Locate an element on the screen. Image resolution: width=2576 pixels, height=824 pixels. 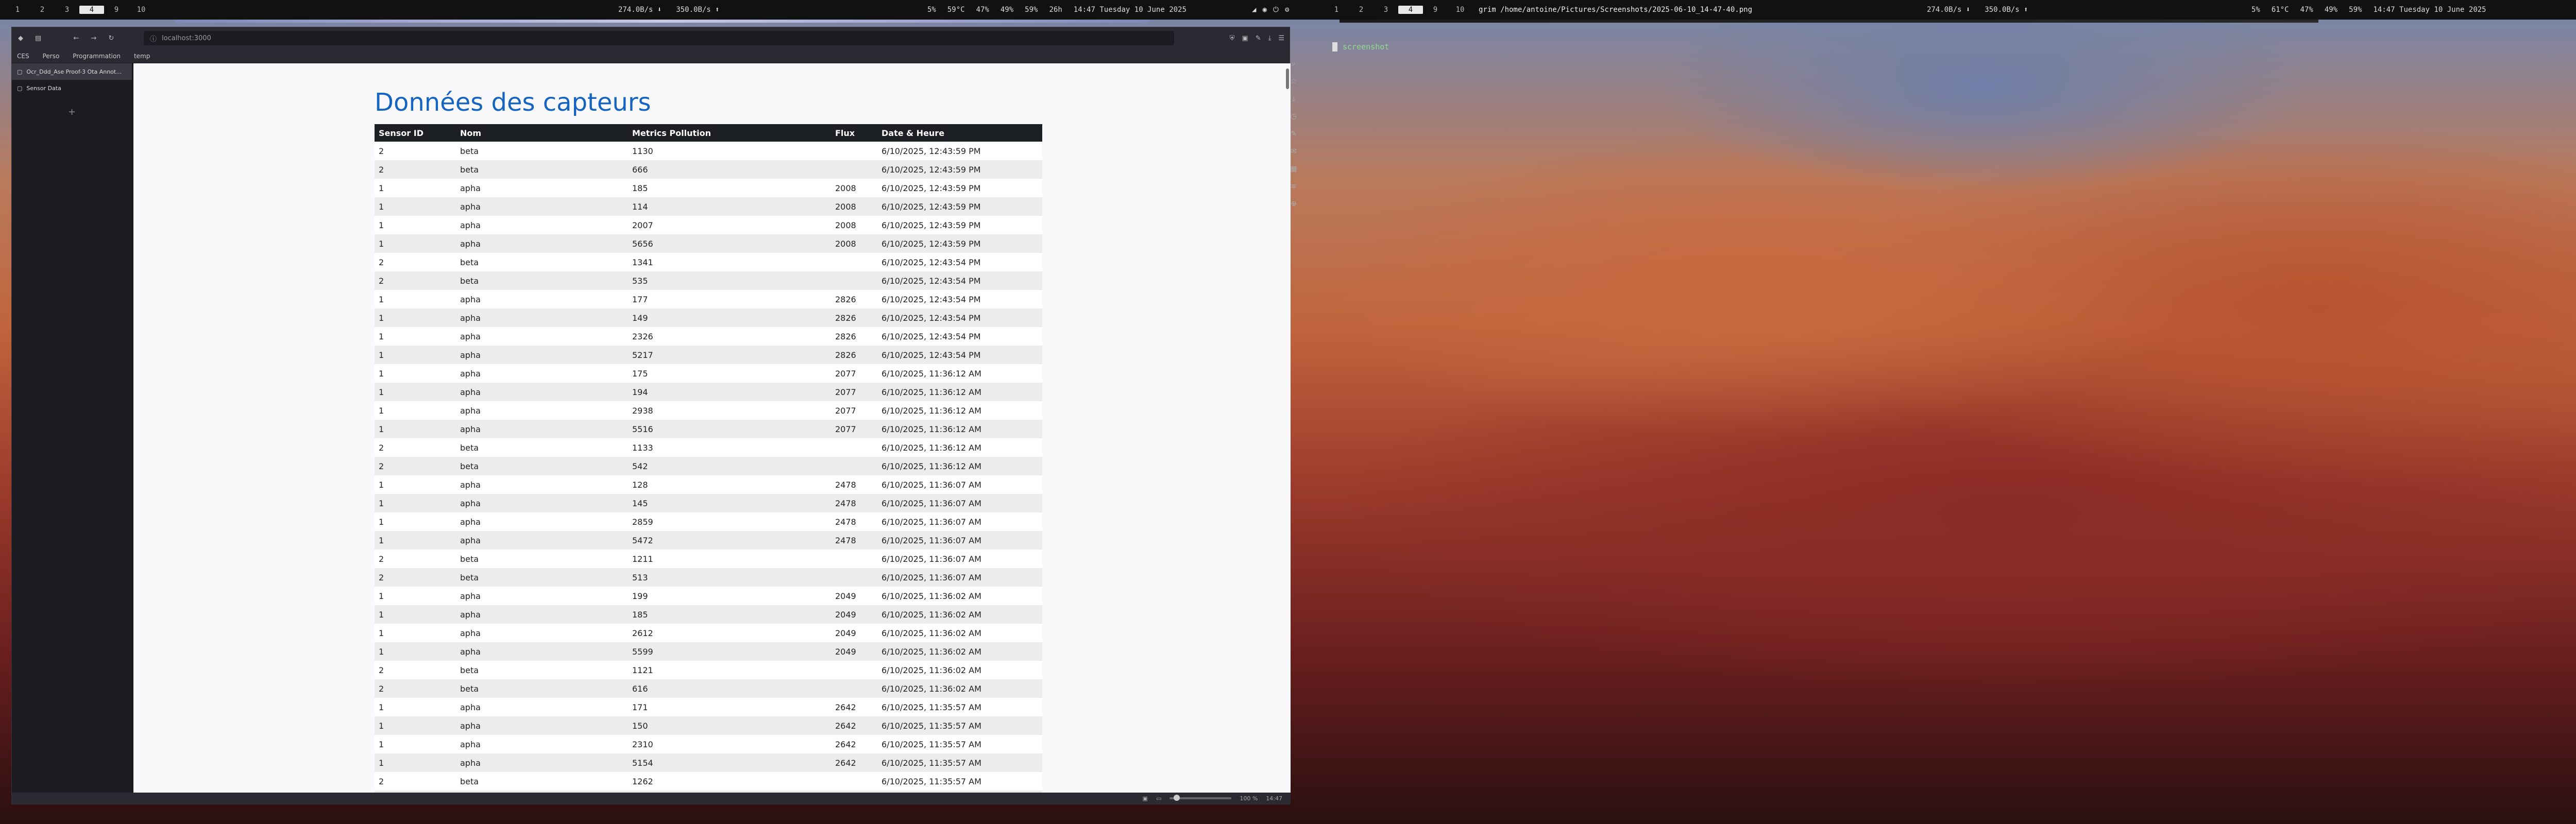
system-tray: ◢ ◉ ⏻ ⚙ is located at coordinates (1271, 10).